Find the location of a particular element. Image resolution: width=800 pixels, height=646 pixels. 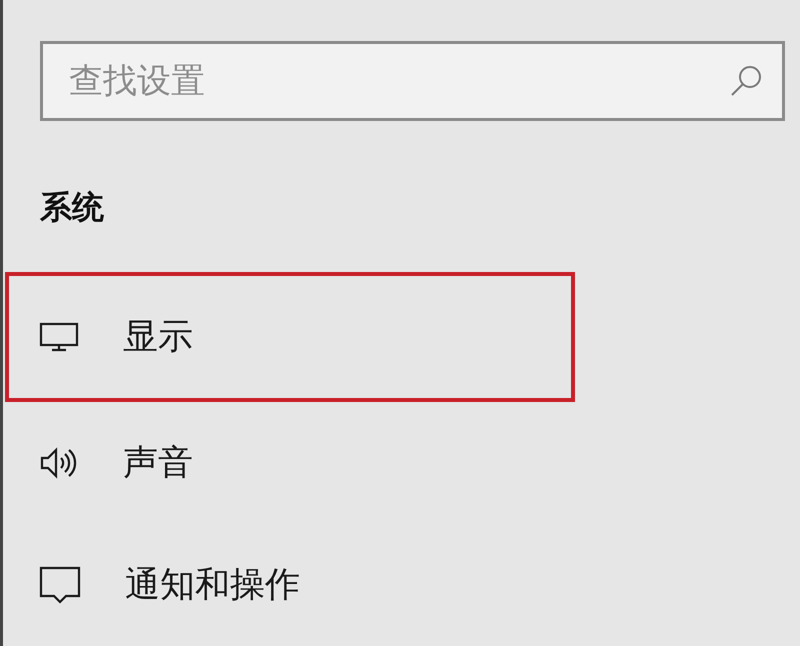

speech-bubble-icon is located at coordinates (60, 585).